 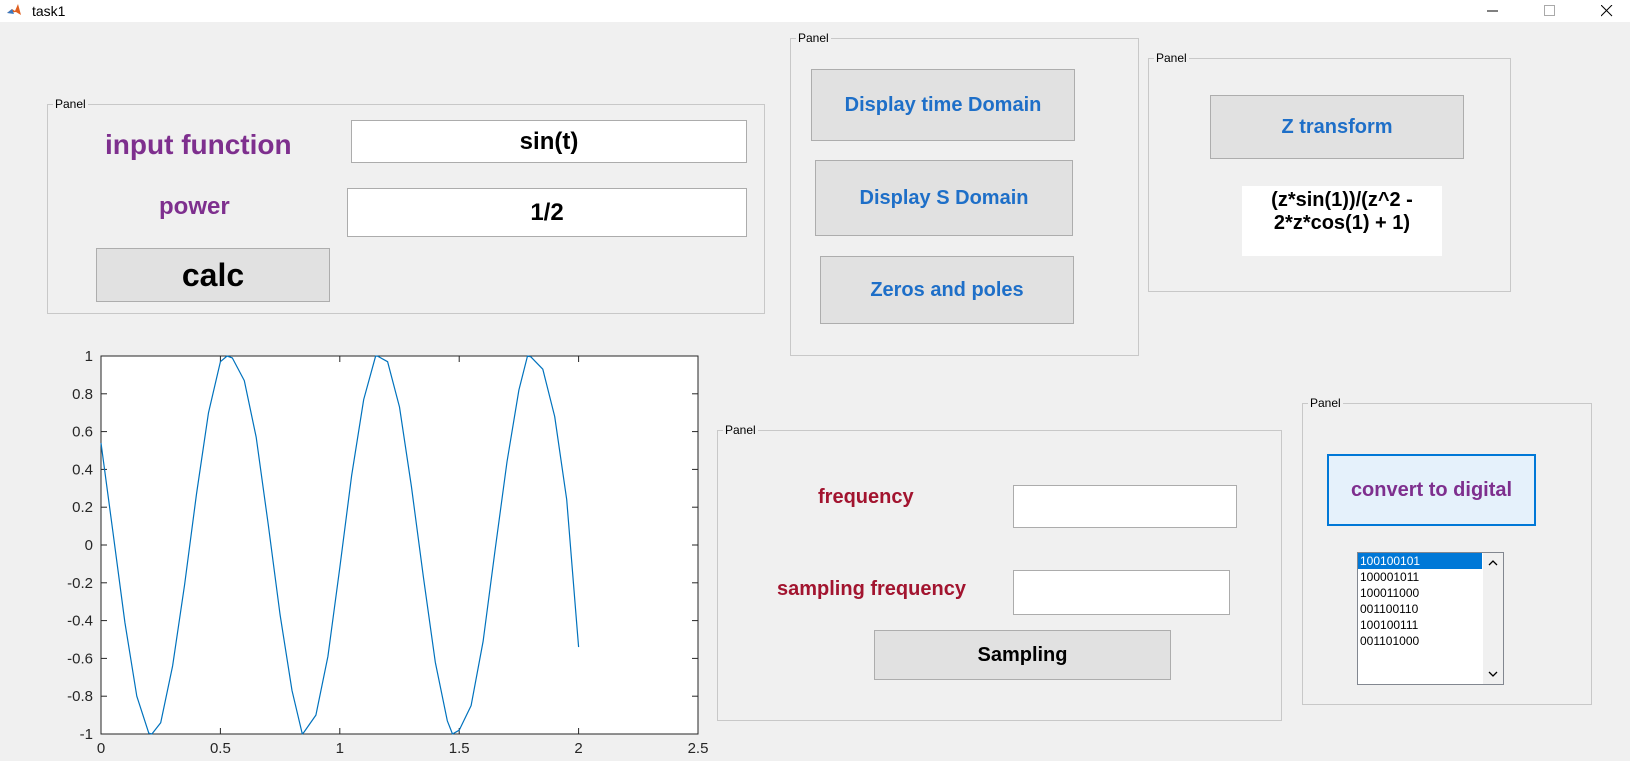 I want to click on zeros-and-poles-button: Zeros and poles, so click(x=947, y=290).